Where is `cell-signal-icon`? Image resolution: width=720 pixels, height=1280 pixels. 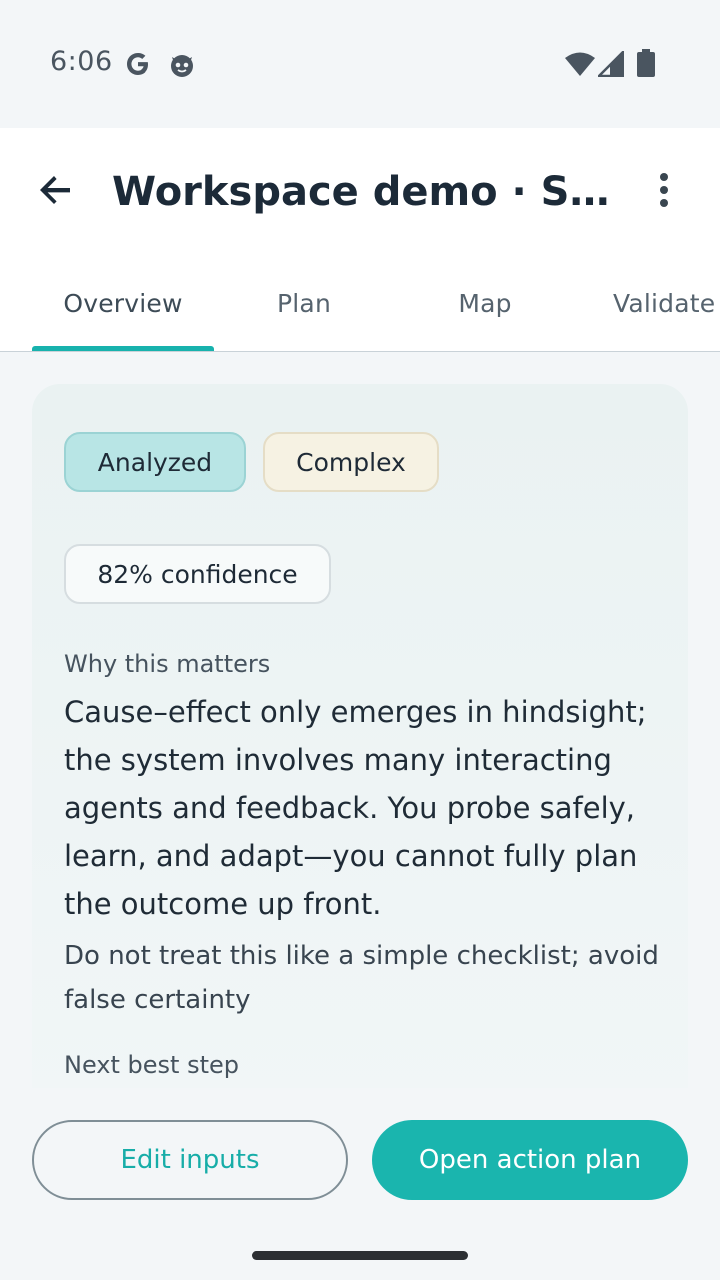
cell-signal-icon is located at coordinates (610, 64).